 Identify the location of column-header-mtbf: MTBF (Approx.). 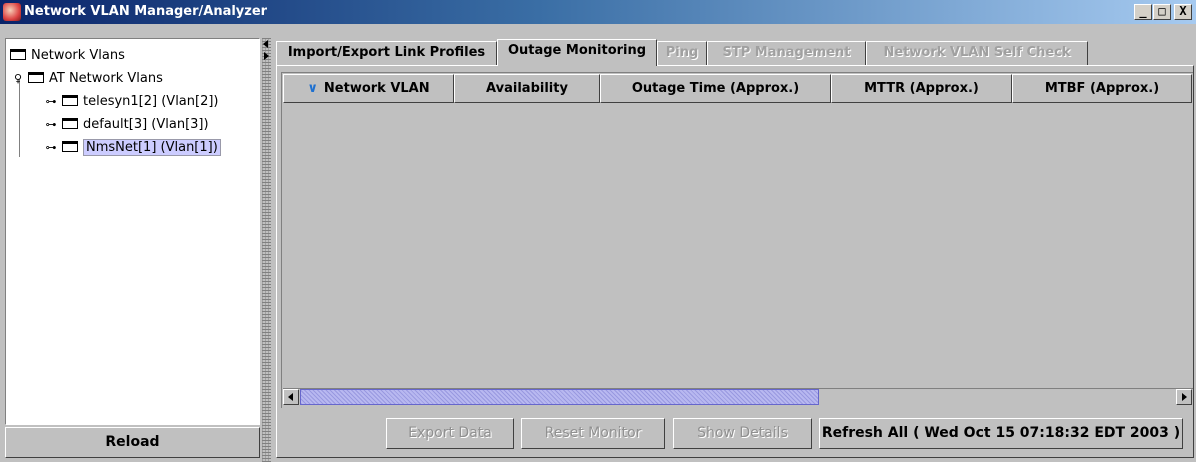
(1102, 88).